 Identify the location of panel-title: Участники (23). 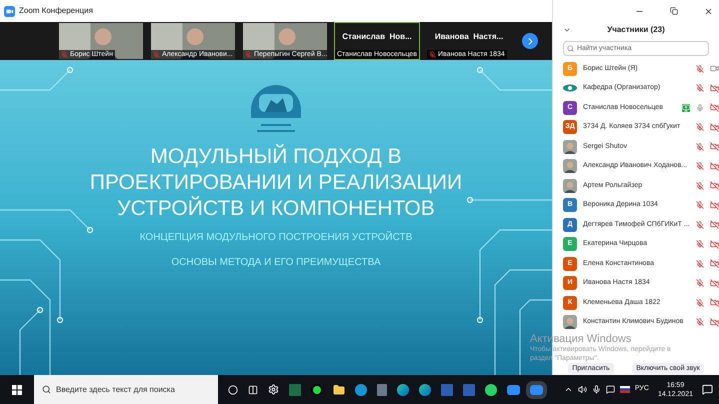
(636, 30).